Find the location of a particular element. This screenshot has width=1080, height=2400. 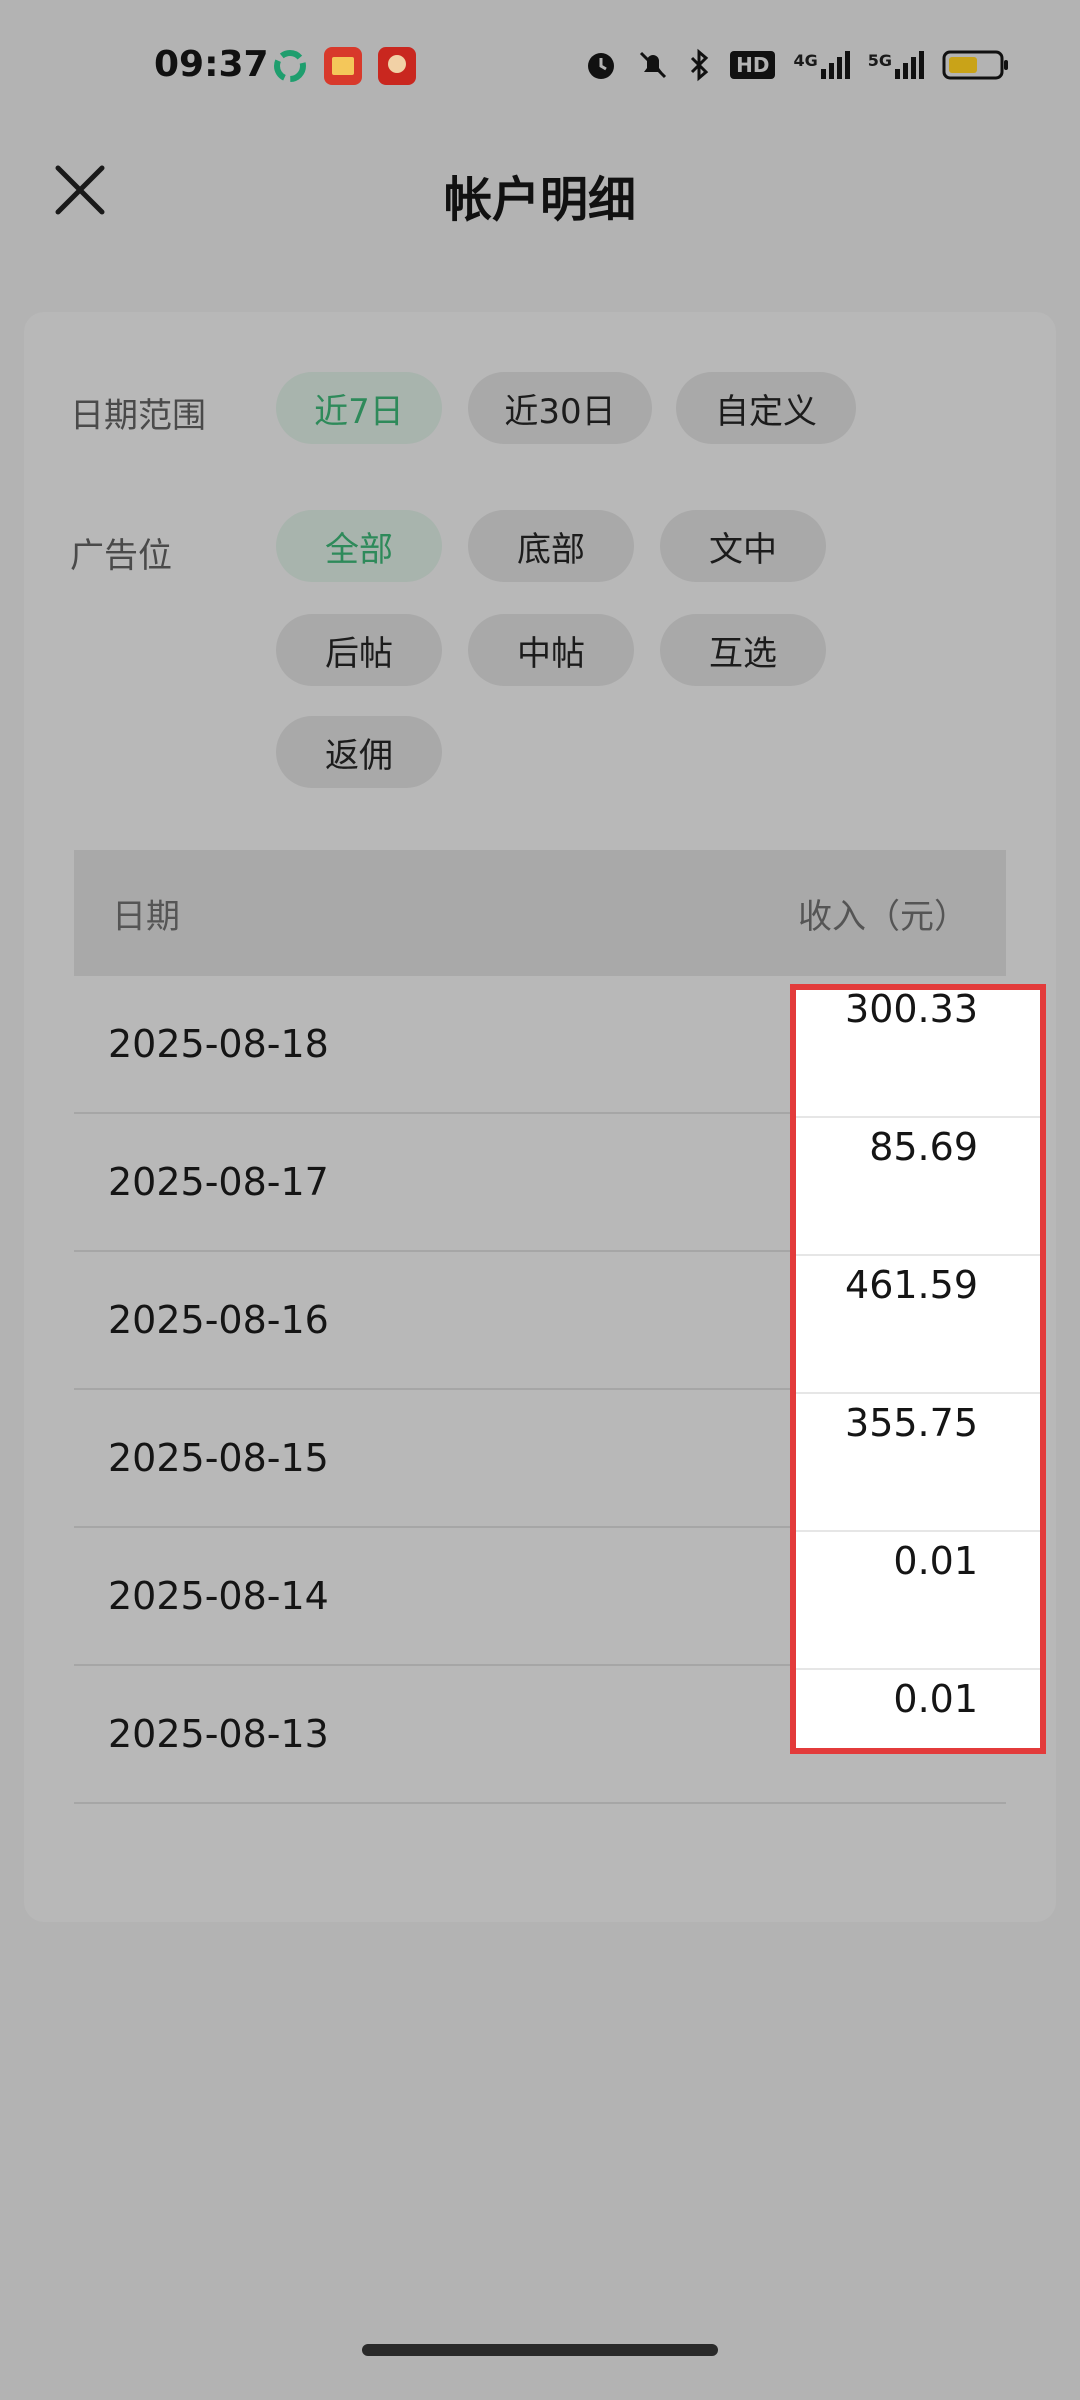

header-date: 日期 is located at coordinates (146, 916).